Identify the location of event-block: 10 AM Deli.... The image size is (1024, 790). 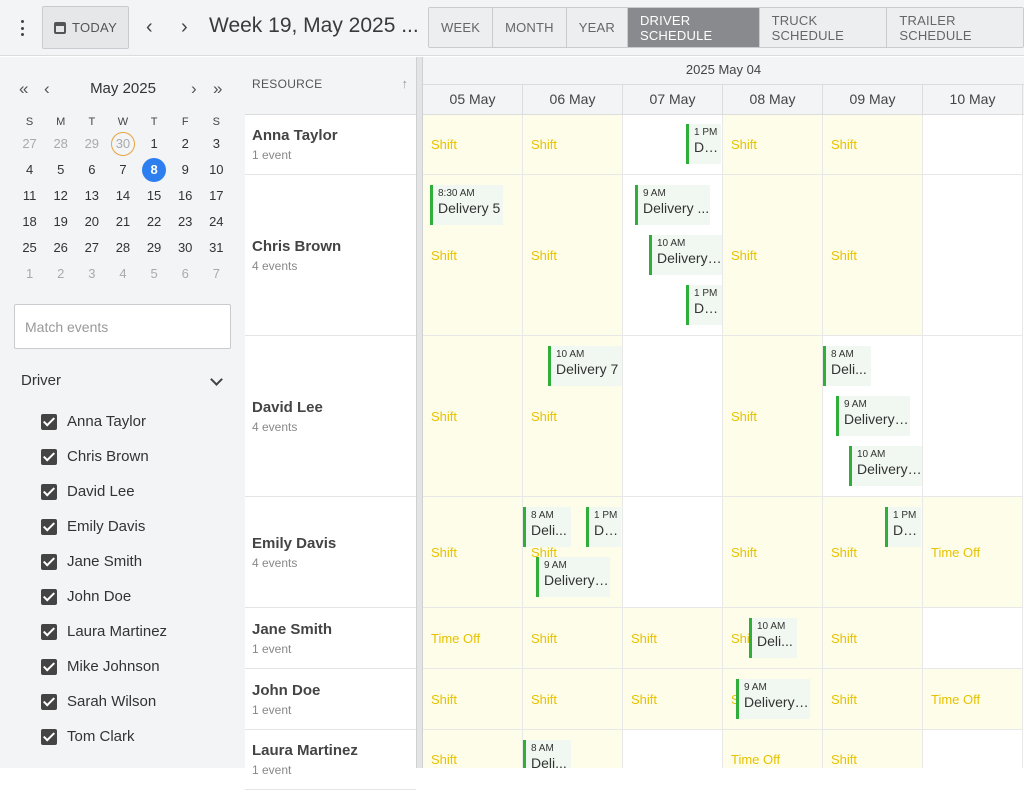
(773, 638).